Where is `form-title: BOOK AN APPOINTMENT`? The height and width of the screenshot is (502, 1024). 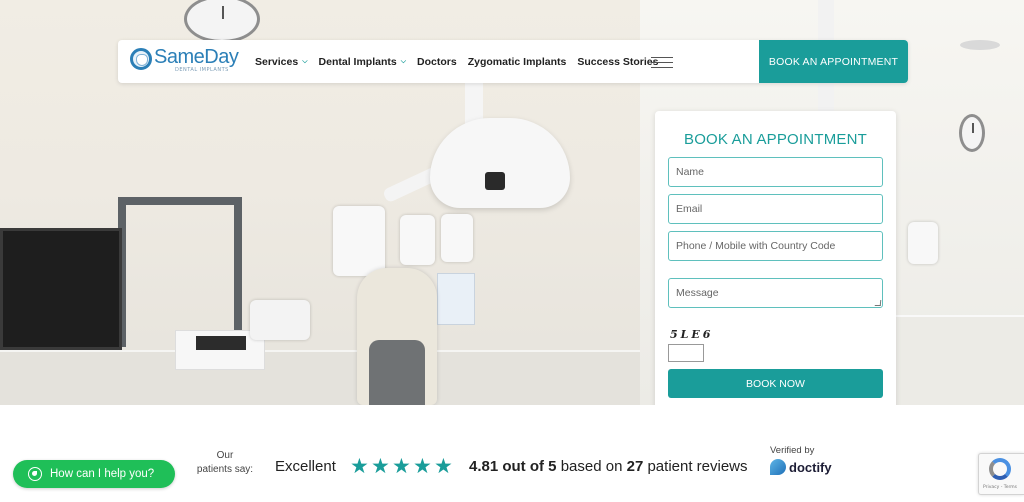
form-title: BOOK AN APPOINTMENT is located at coordinates (775, 139).